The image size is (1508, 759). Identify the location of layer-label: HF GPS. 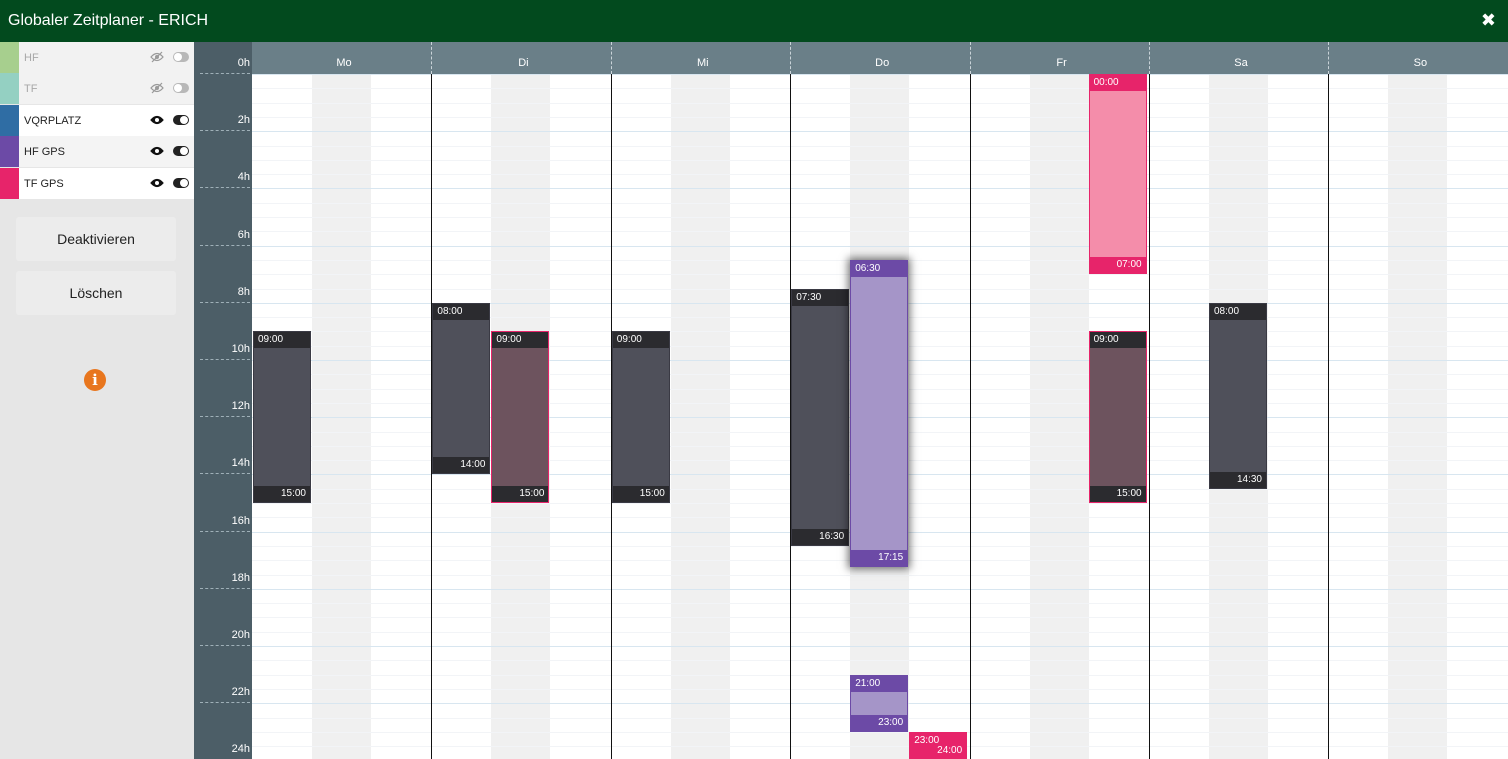
(44, 152).